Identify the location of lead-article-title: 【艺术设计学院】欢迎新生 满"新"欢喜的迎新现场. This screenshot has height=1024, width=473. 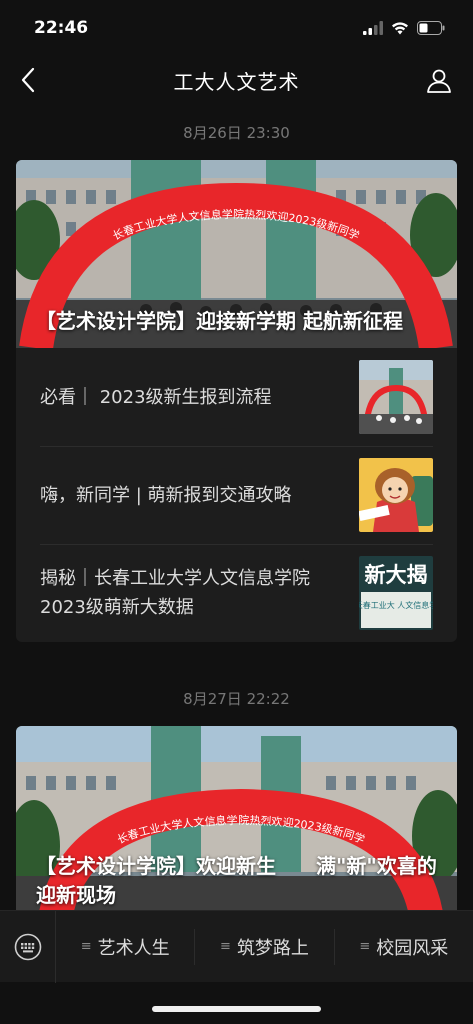
(236, 880).